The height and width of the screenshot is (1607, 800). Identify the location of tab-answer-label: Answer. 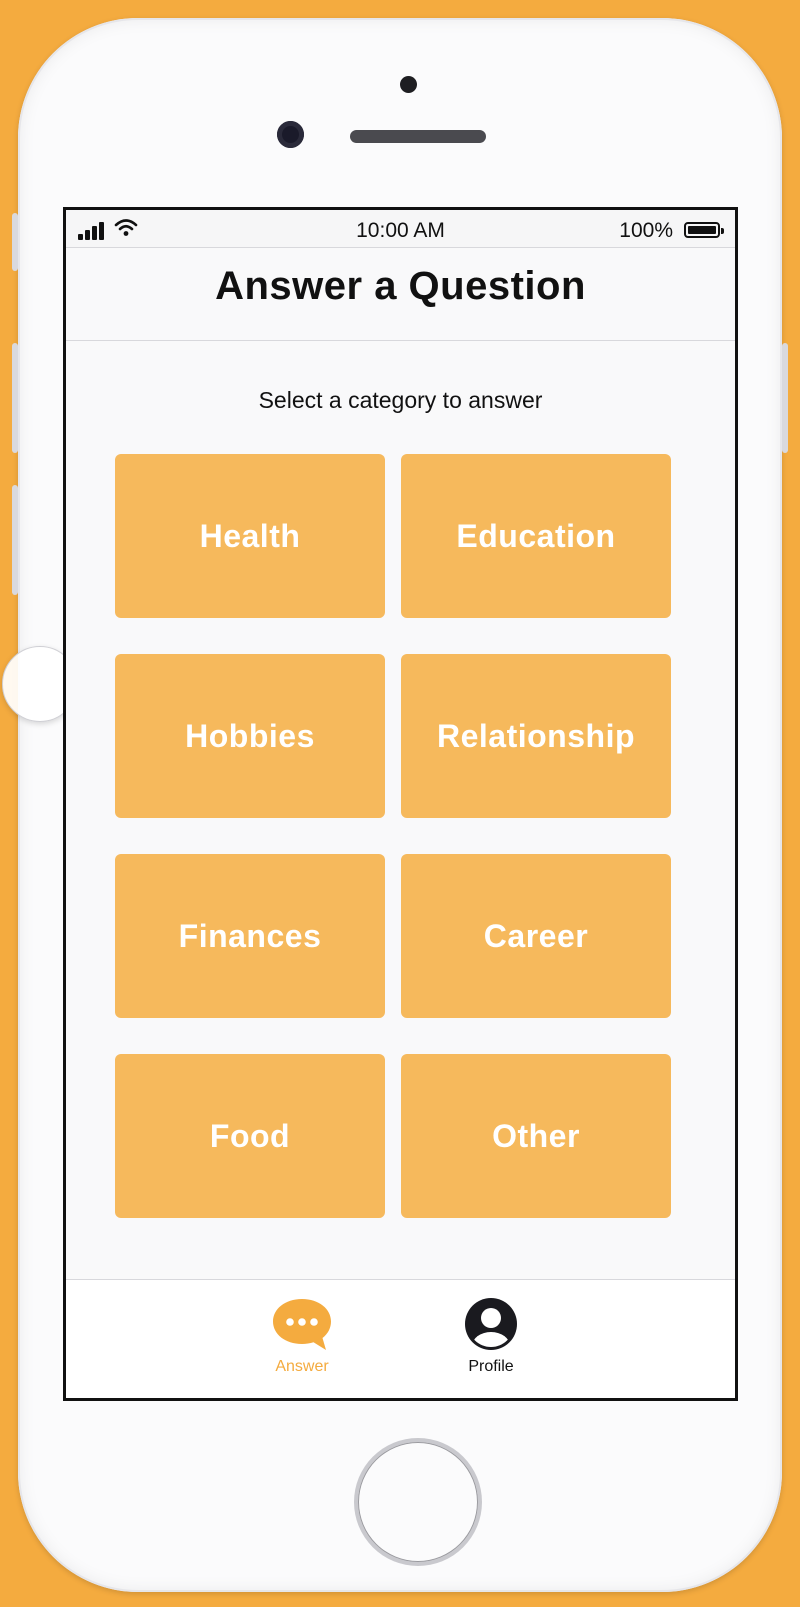
(302, 1366).